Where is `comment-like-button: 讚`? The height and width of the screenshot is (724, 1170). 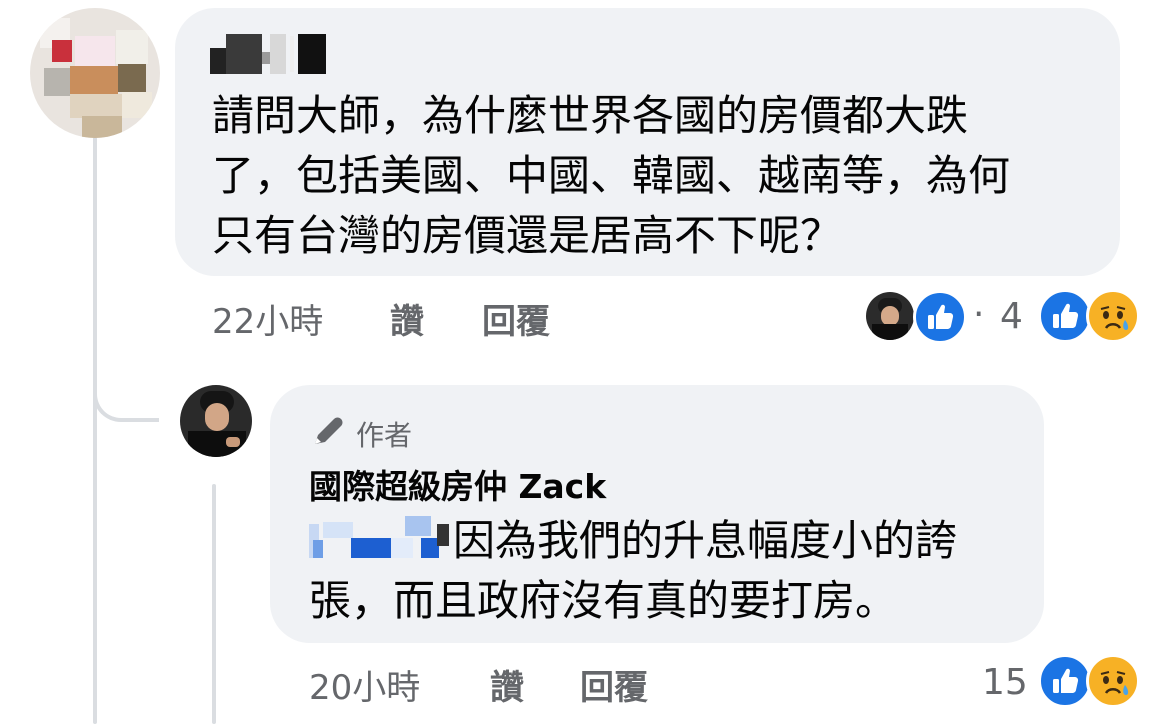 comment-like-button: 讚 is located at coordinates (407, 318).